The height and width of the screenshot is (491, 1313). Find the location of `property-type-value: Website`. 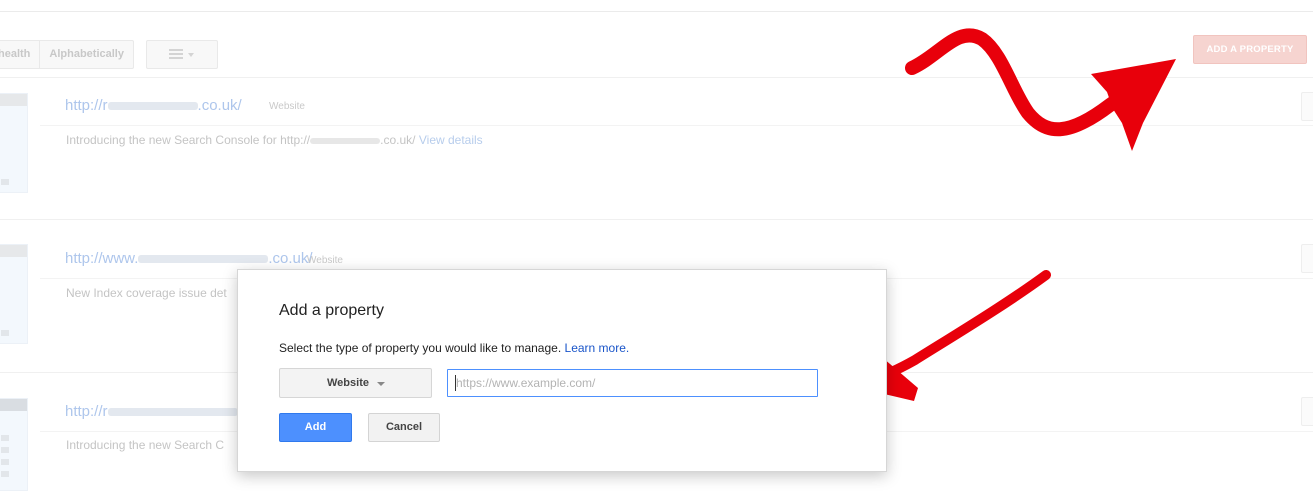

property-type-value: Website is located at coordinates (348, 383).